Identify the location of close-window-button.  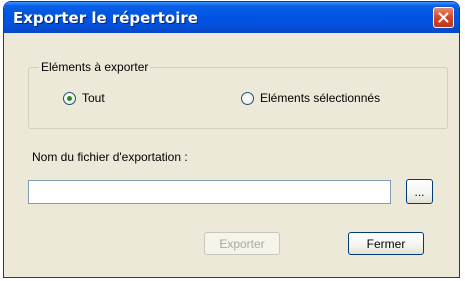
(443, 17).